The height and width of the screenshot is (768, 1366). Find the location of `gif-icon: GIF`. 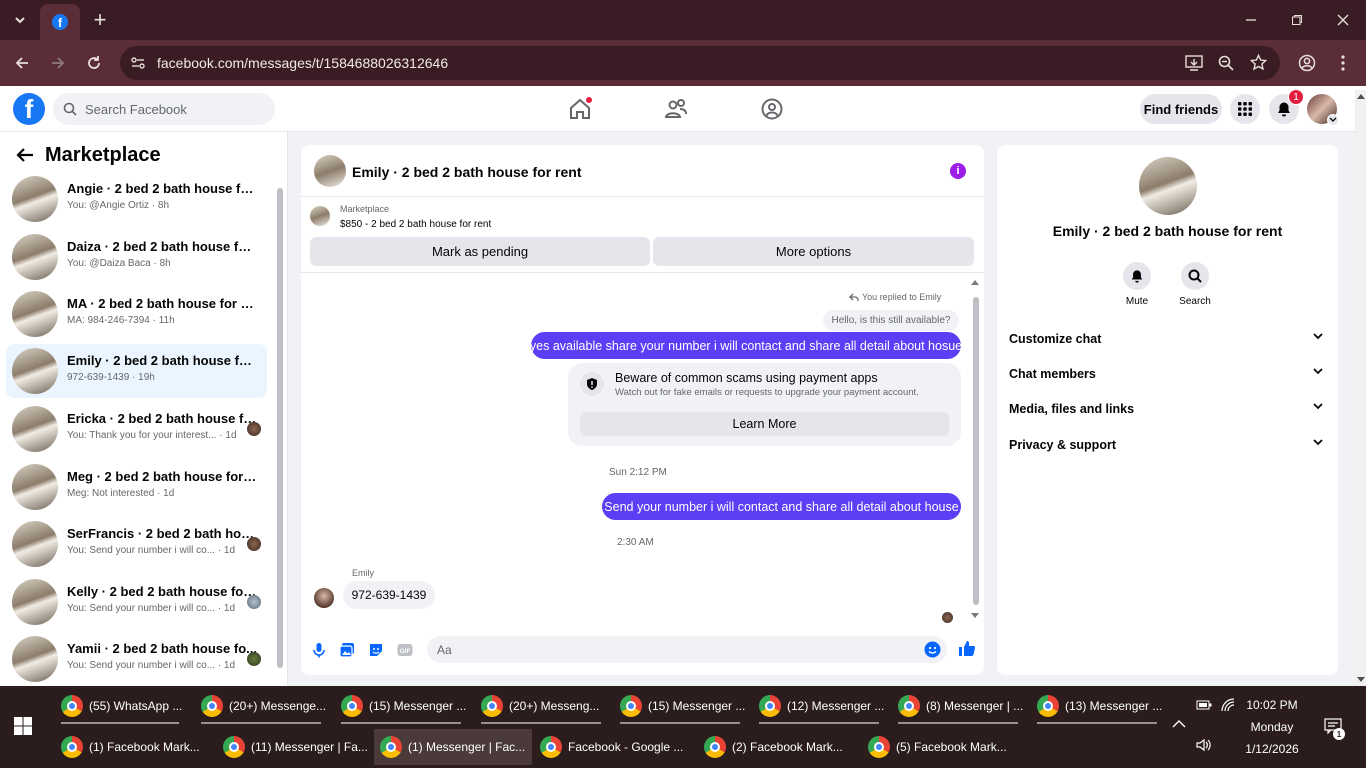

gif-icon: GIF is located at coordinates (405, 650).